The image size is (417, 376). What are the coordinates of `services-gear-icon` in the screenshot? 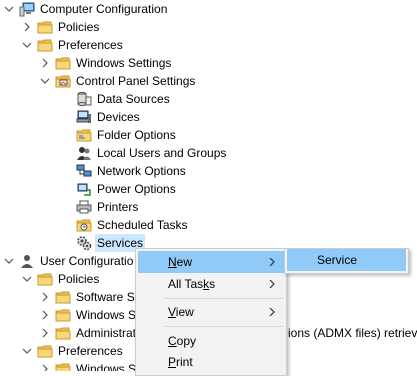 It's located at (84, 243).